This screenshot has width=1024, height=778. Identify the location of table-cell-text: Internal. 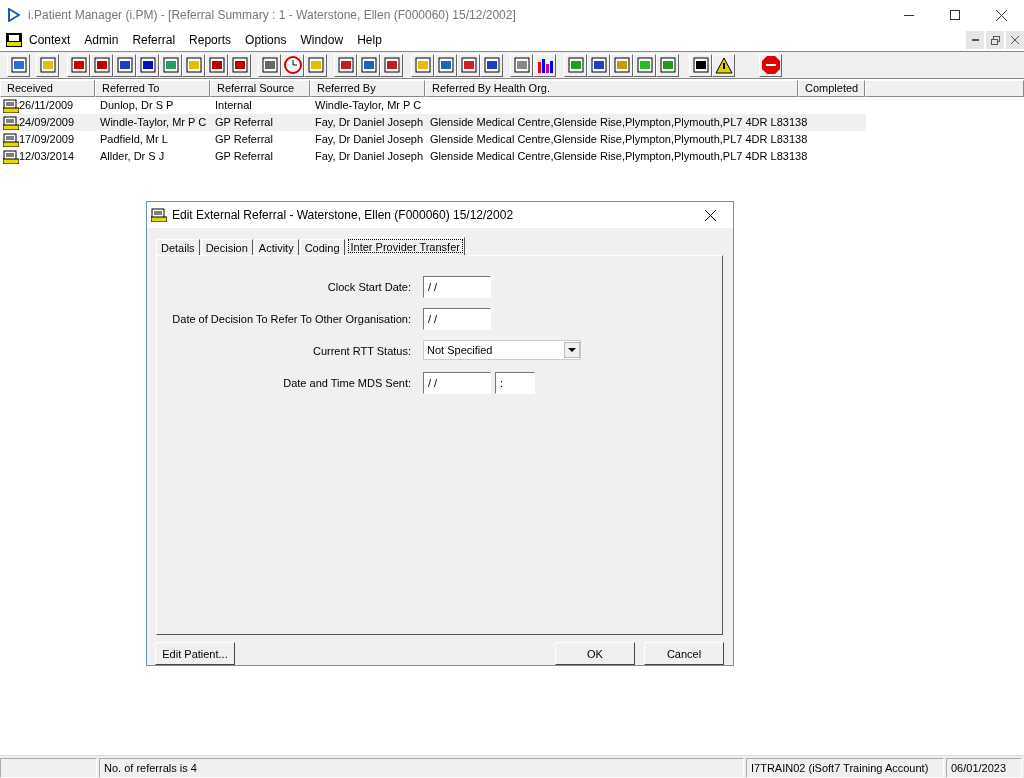
(233, 105).